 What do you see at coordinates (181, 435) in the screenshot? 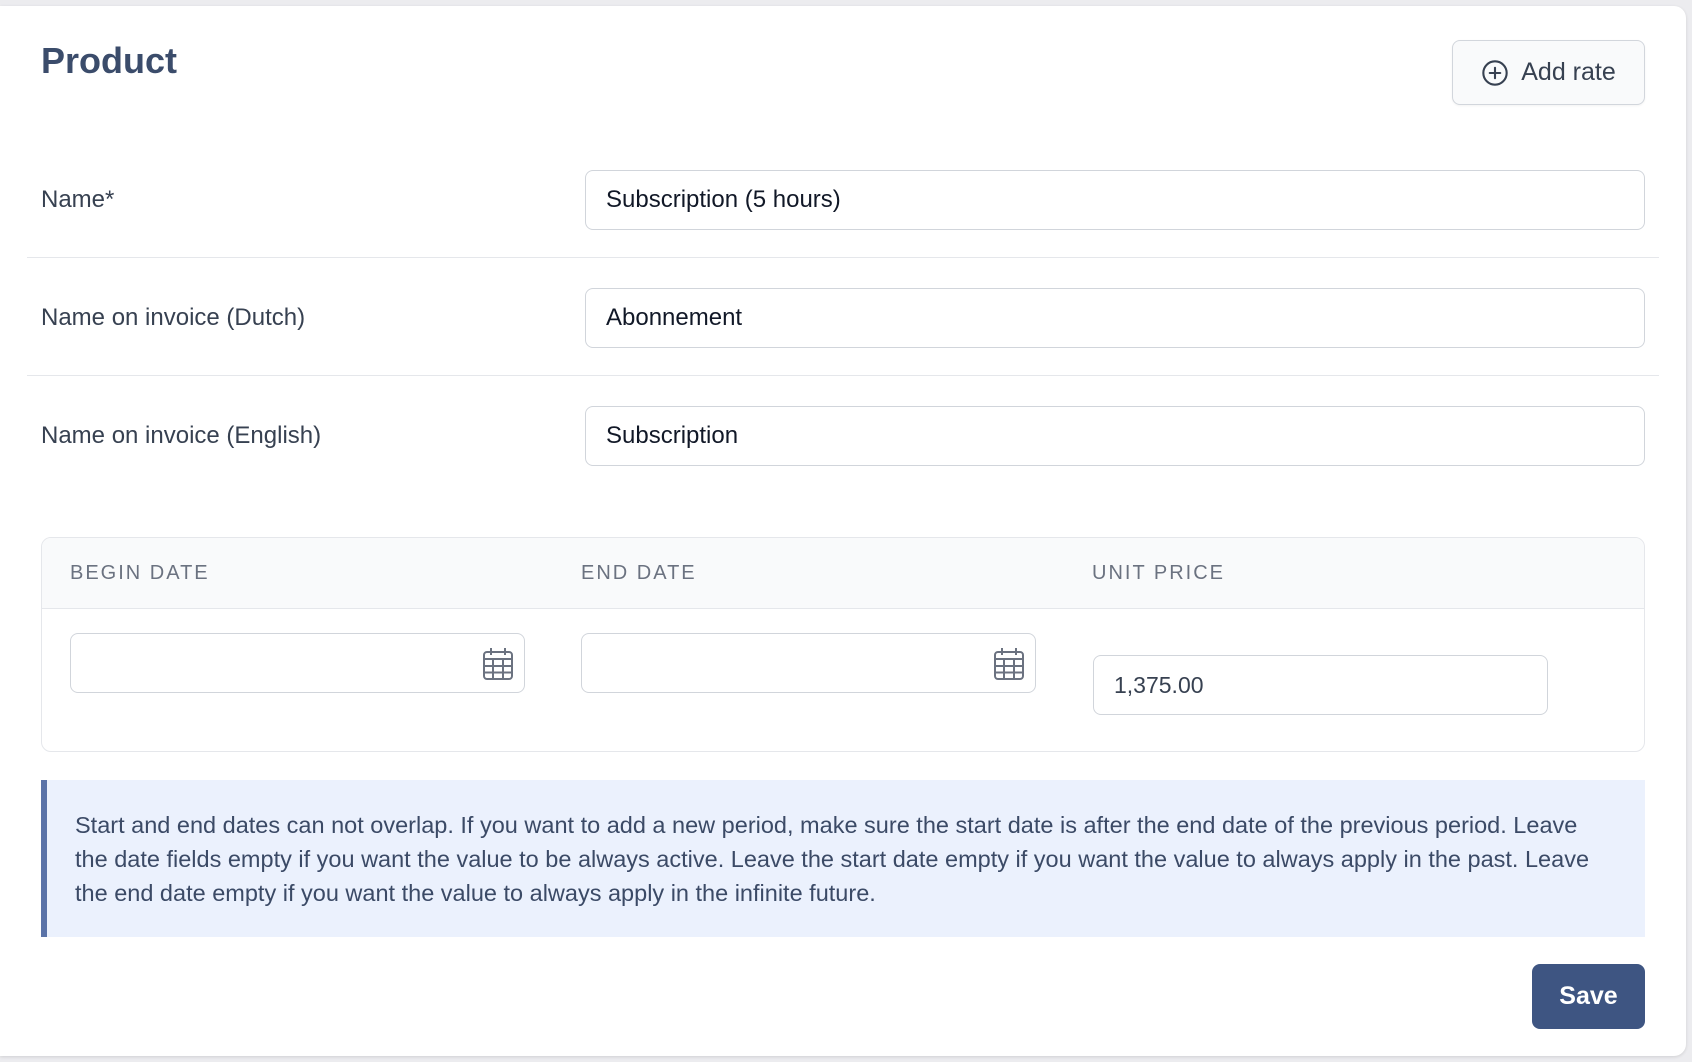
I see `name-english-label: Name on invoice (English)` at bounding box center [181, 435].